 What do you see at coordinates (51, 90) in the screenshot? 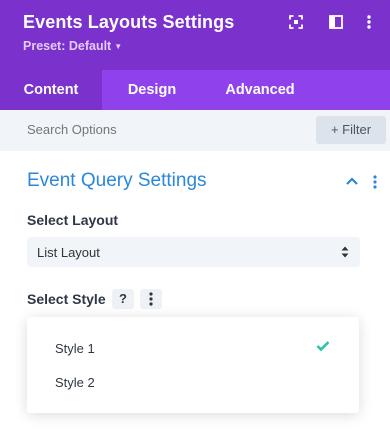
I see `tab-content: Content` at bounding box center [51, 90].